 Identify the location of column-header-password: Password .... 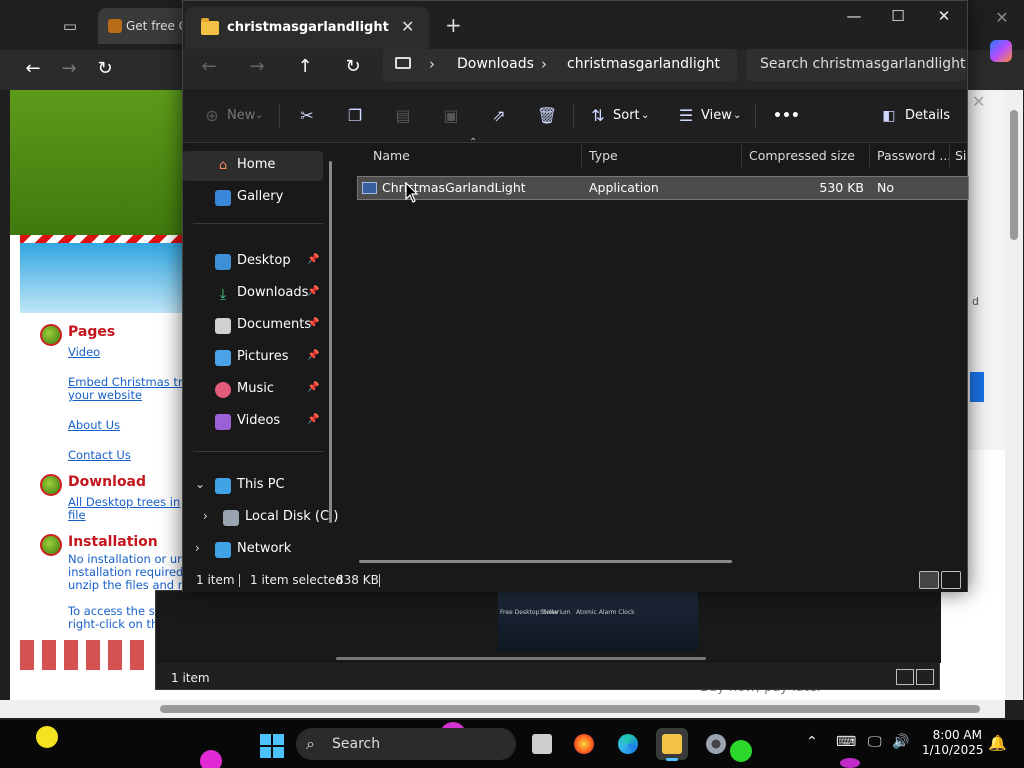
(913, 156).